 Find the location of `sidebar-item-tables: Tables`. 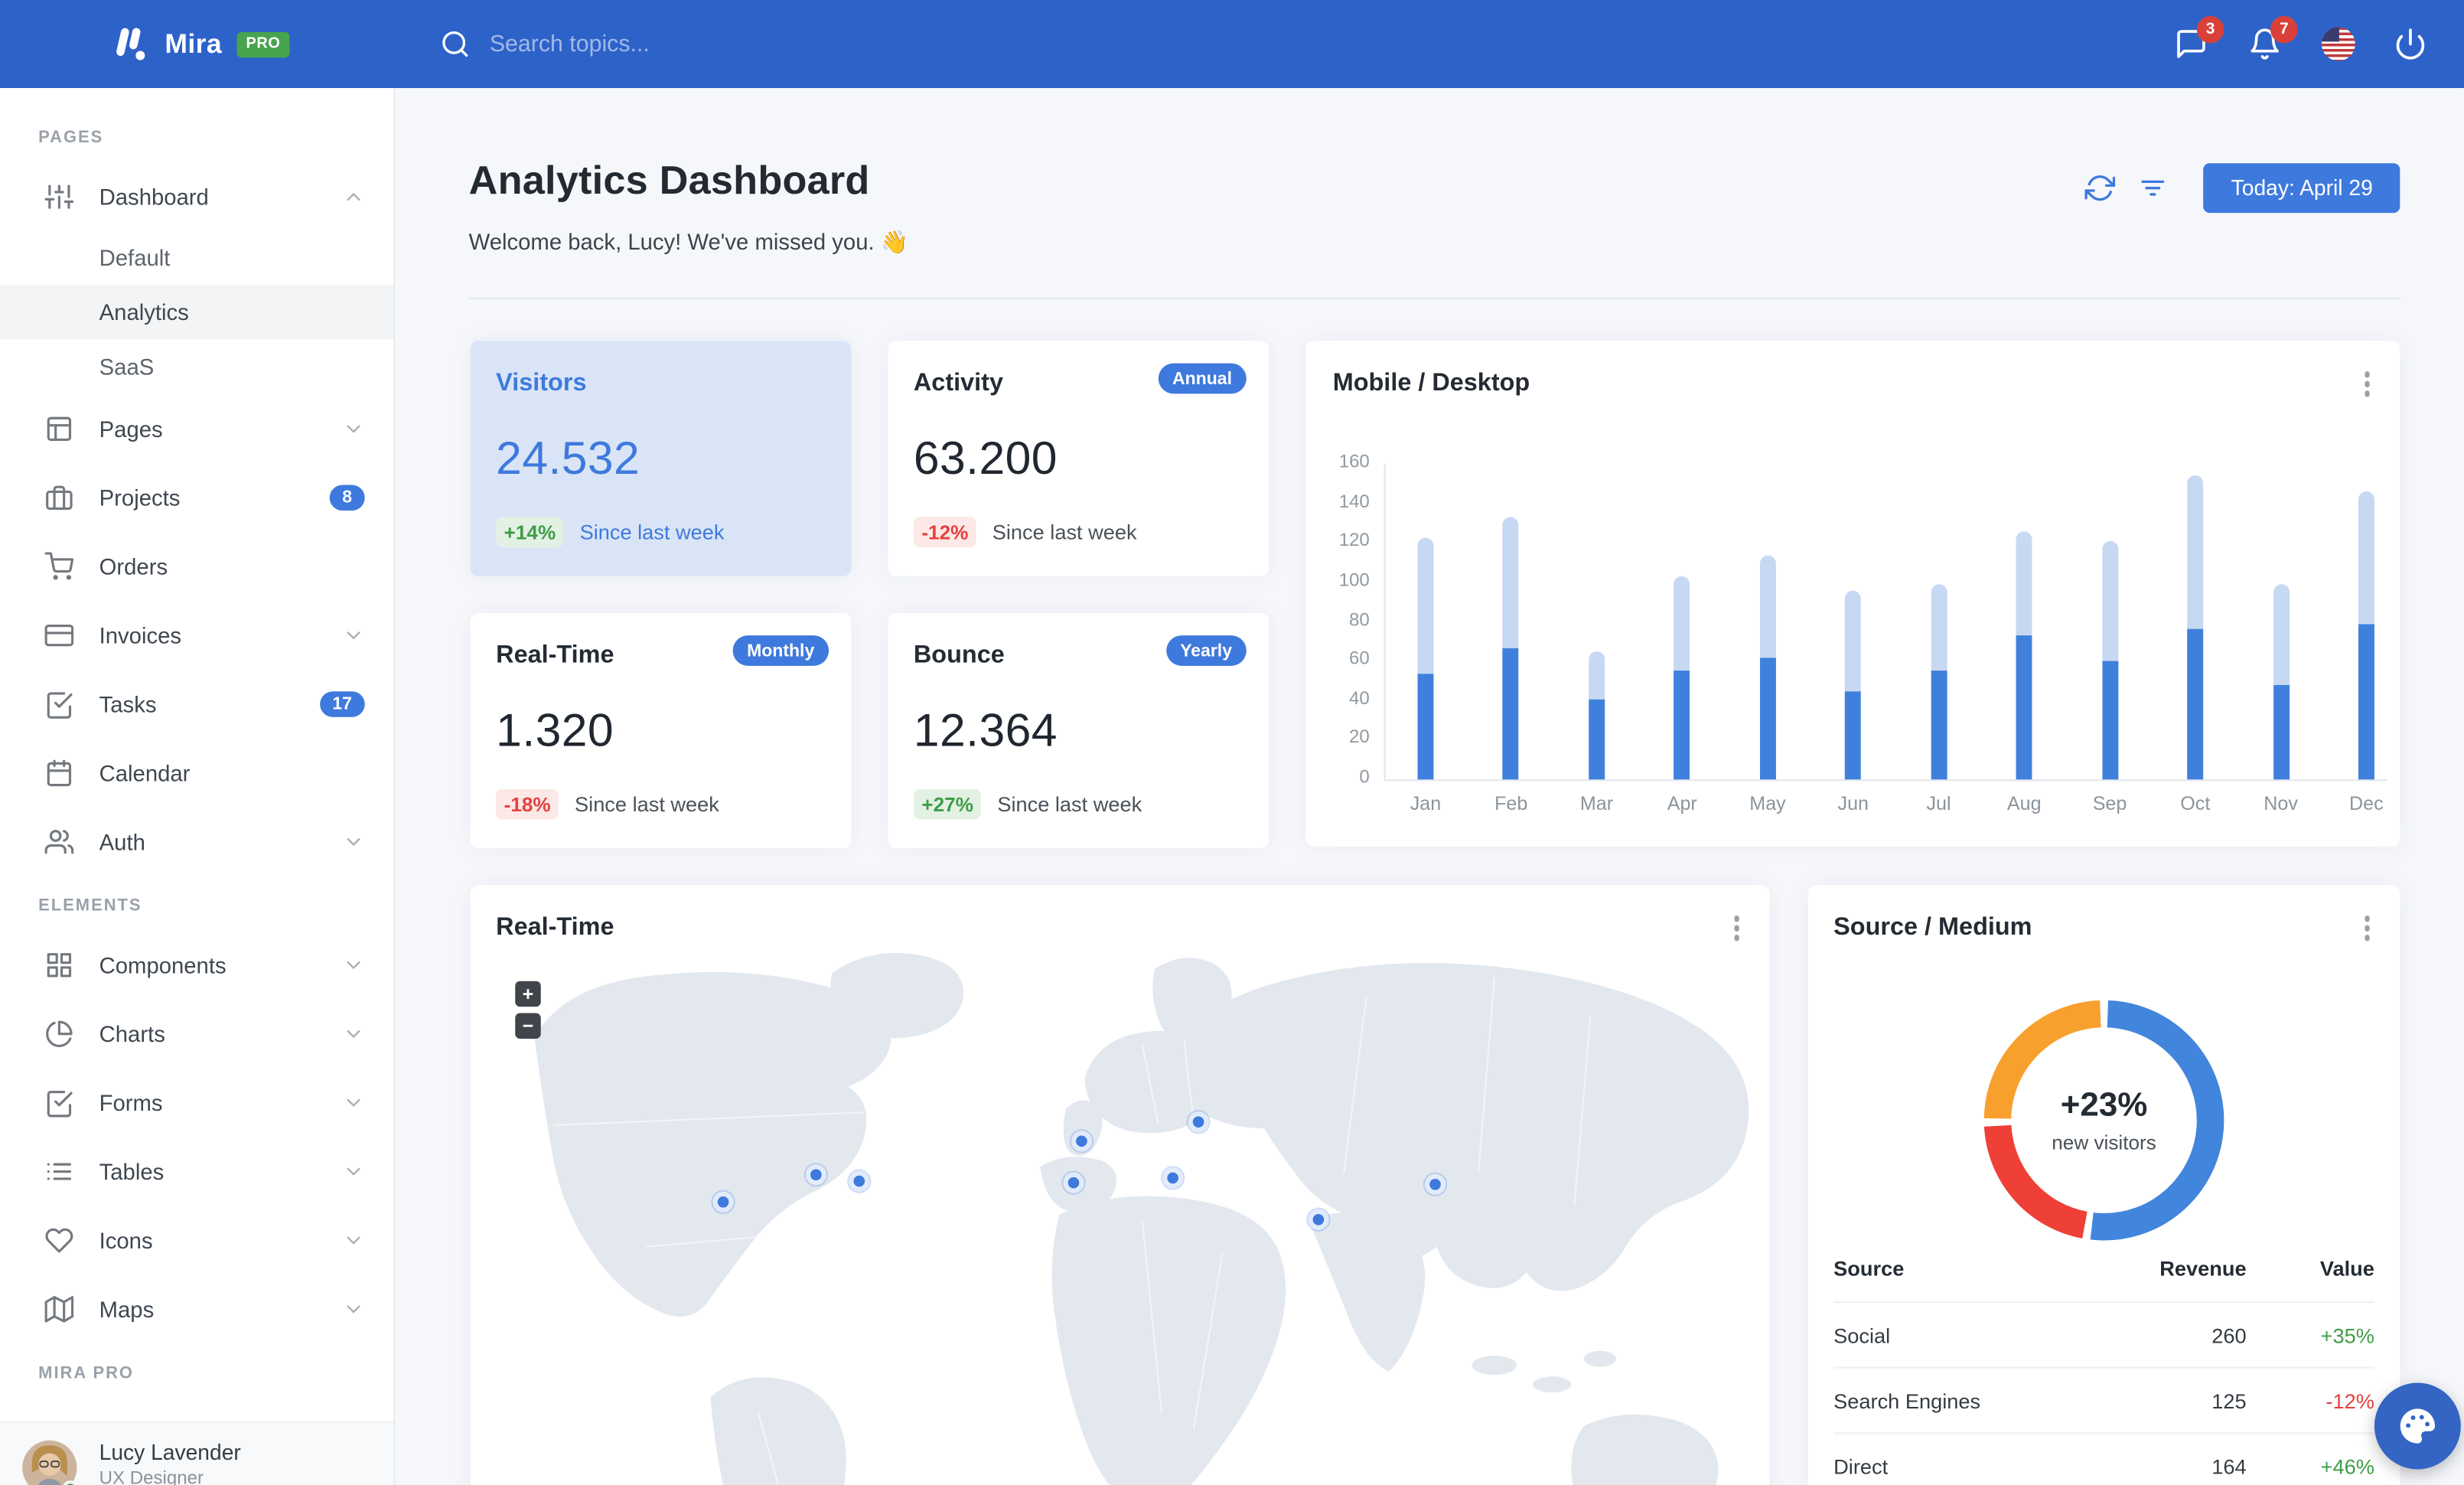

sidebar-item-tables: Tables is located at coordinates (197, 1171).